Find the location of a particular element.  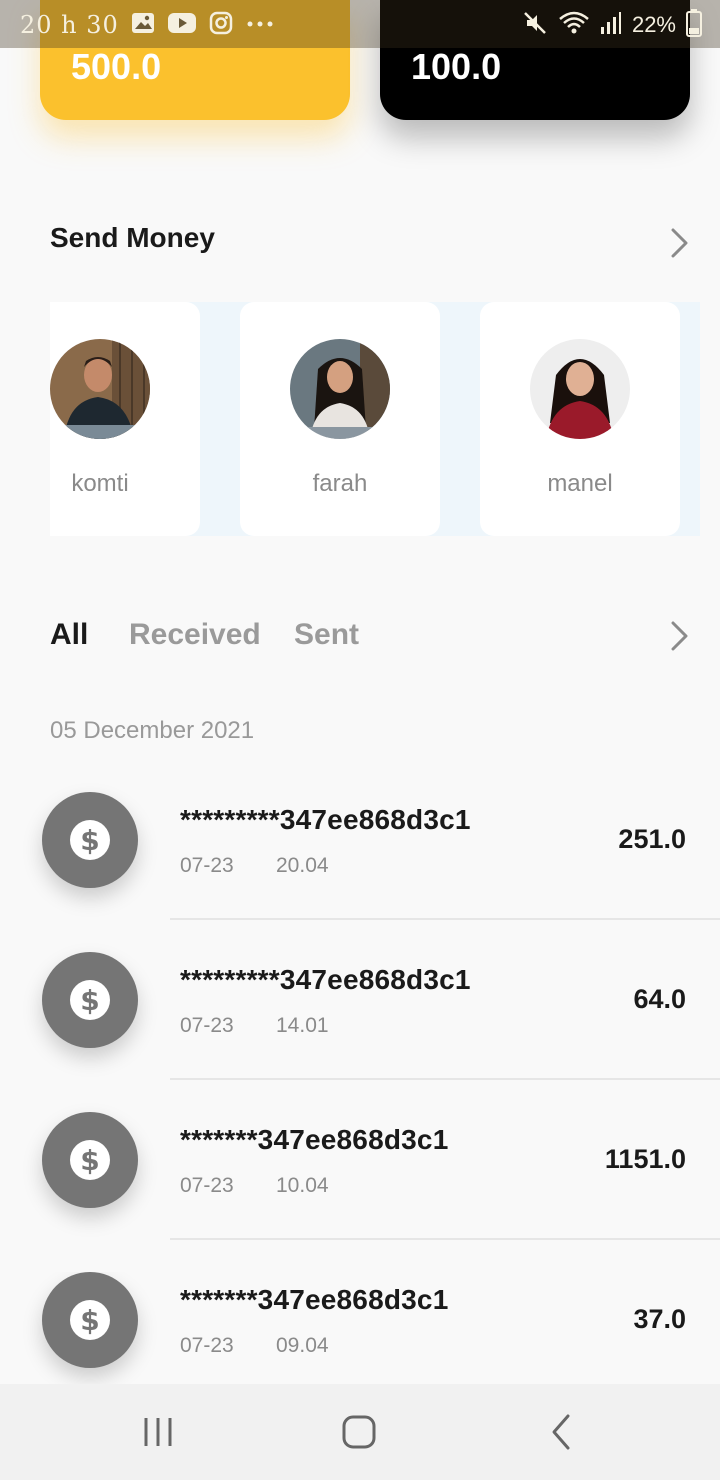

transaction-amount: 64.0 is located at coordinates (659, 999).